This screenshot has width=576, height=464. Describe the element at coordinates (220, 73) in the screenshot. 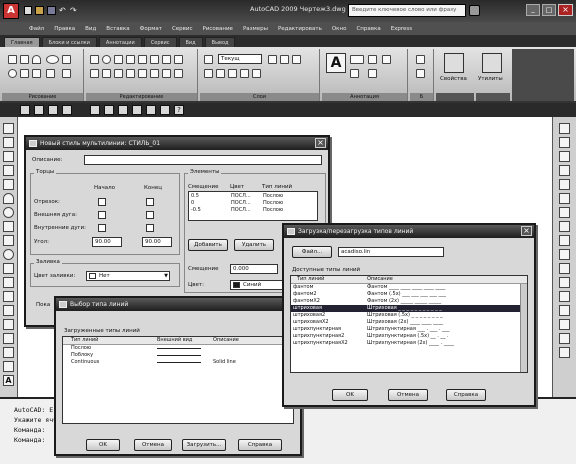

I see `layer-isolate-icon` at that location.